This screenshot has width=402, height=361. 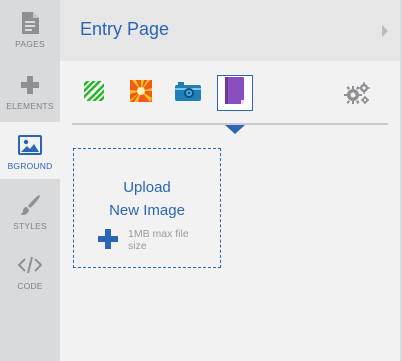 I want to click on rail-item-styles: STYLES, so click(x=30, y=212).